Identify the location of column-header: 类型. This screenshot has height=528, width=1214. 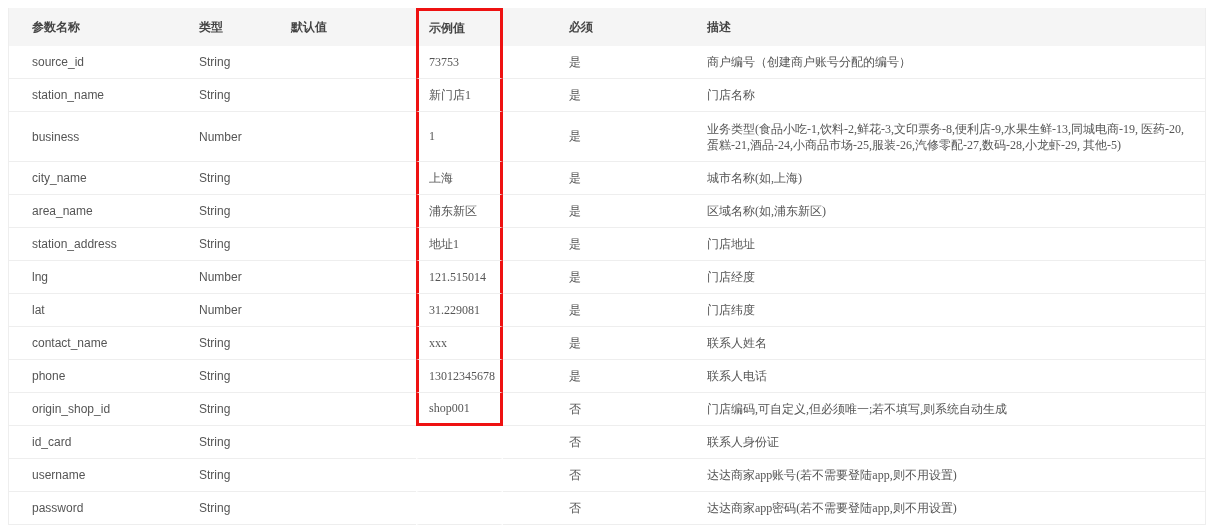
(235, 27).